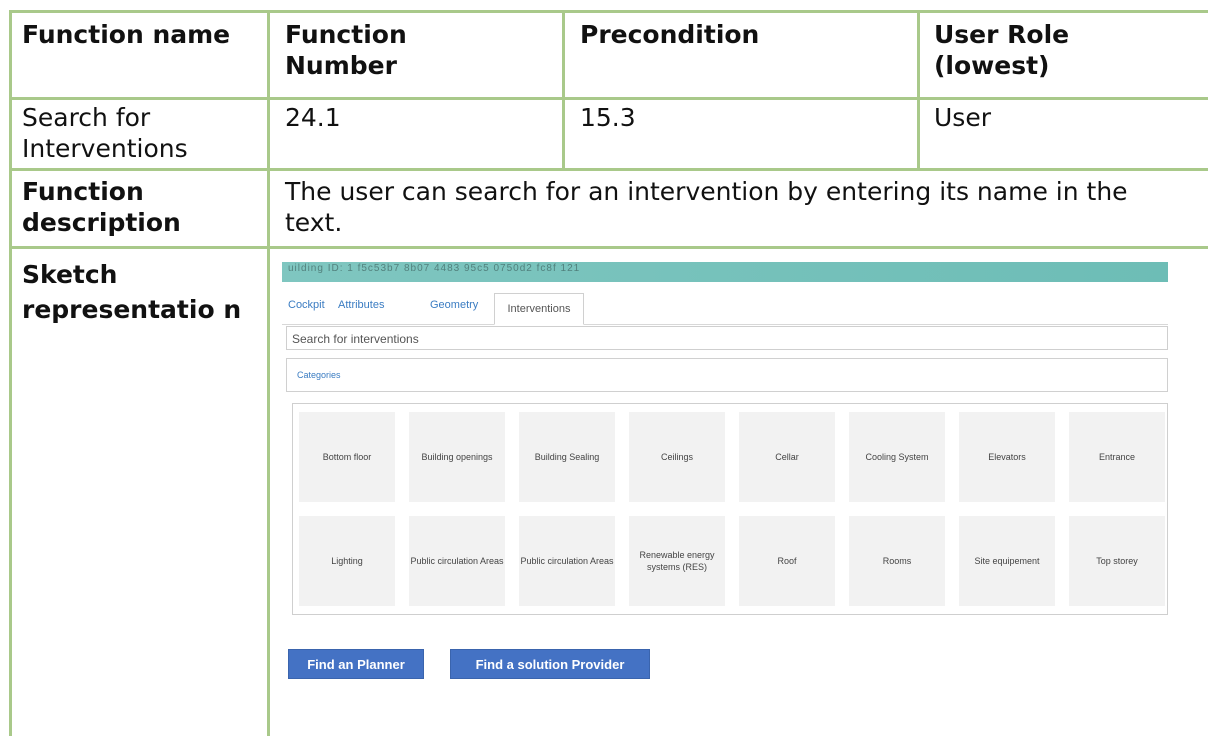 The image size is (1208, 736). What do you see at coordinates (550, 664) in the screenshot?
I see `find-solution-provider-button: Find a solution Provider` at bounding box center [550, 664].